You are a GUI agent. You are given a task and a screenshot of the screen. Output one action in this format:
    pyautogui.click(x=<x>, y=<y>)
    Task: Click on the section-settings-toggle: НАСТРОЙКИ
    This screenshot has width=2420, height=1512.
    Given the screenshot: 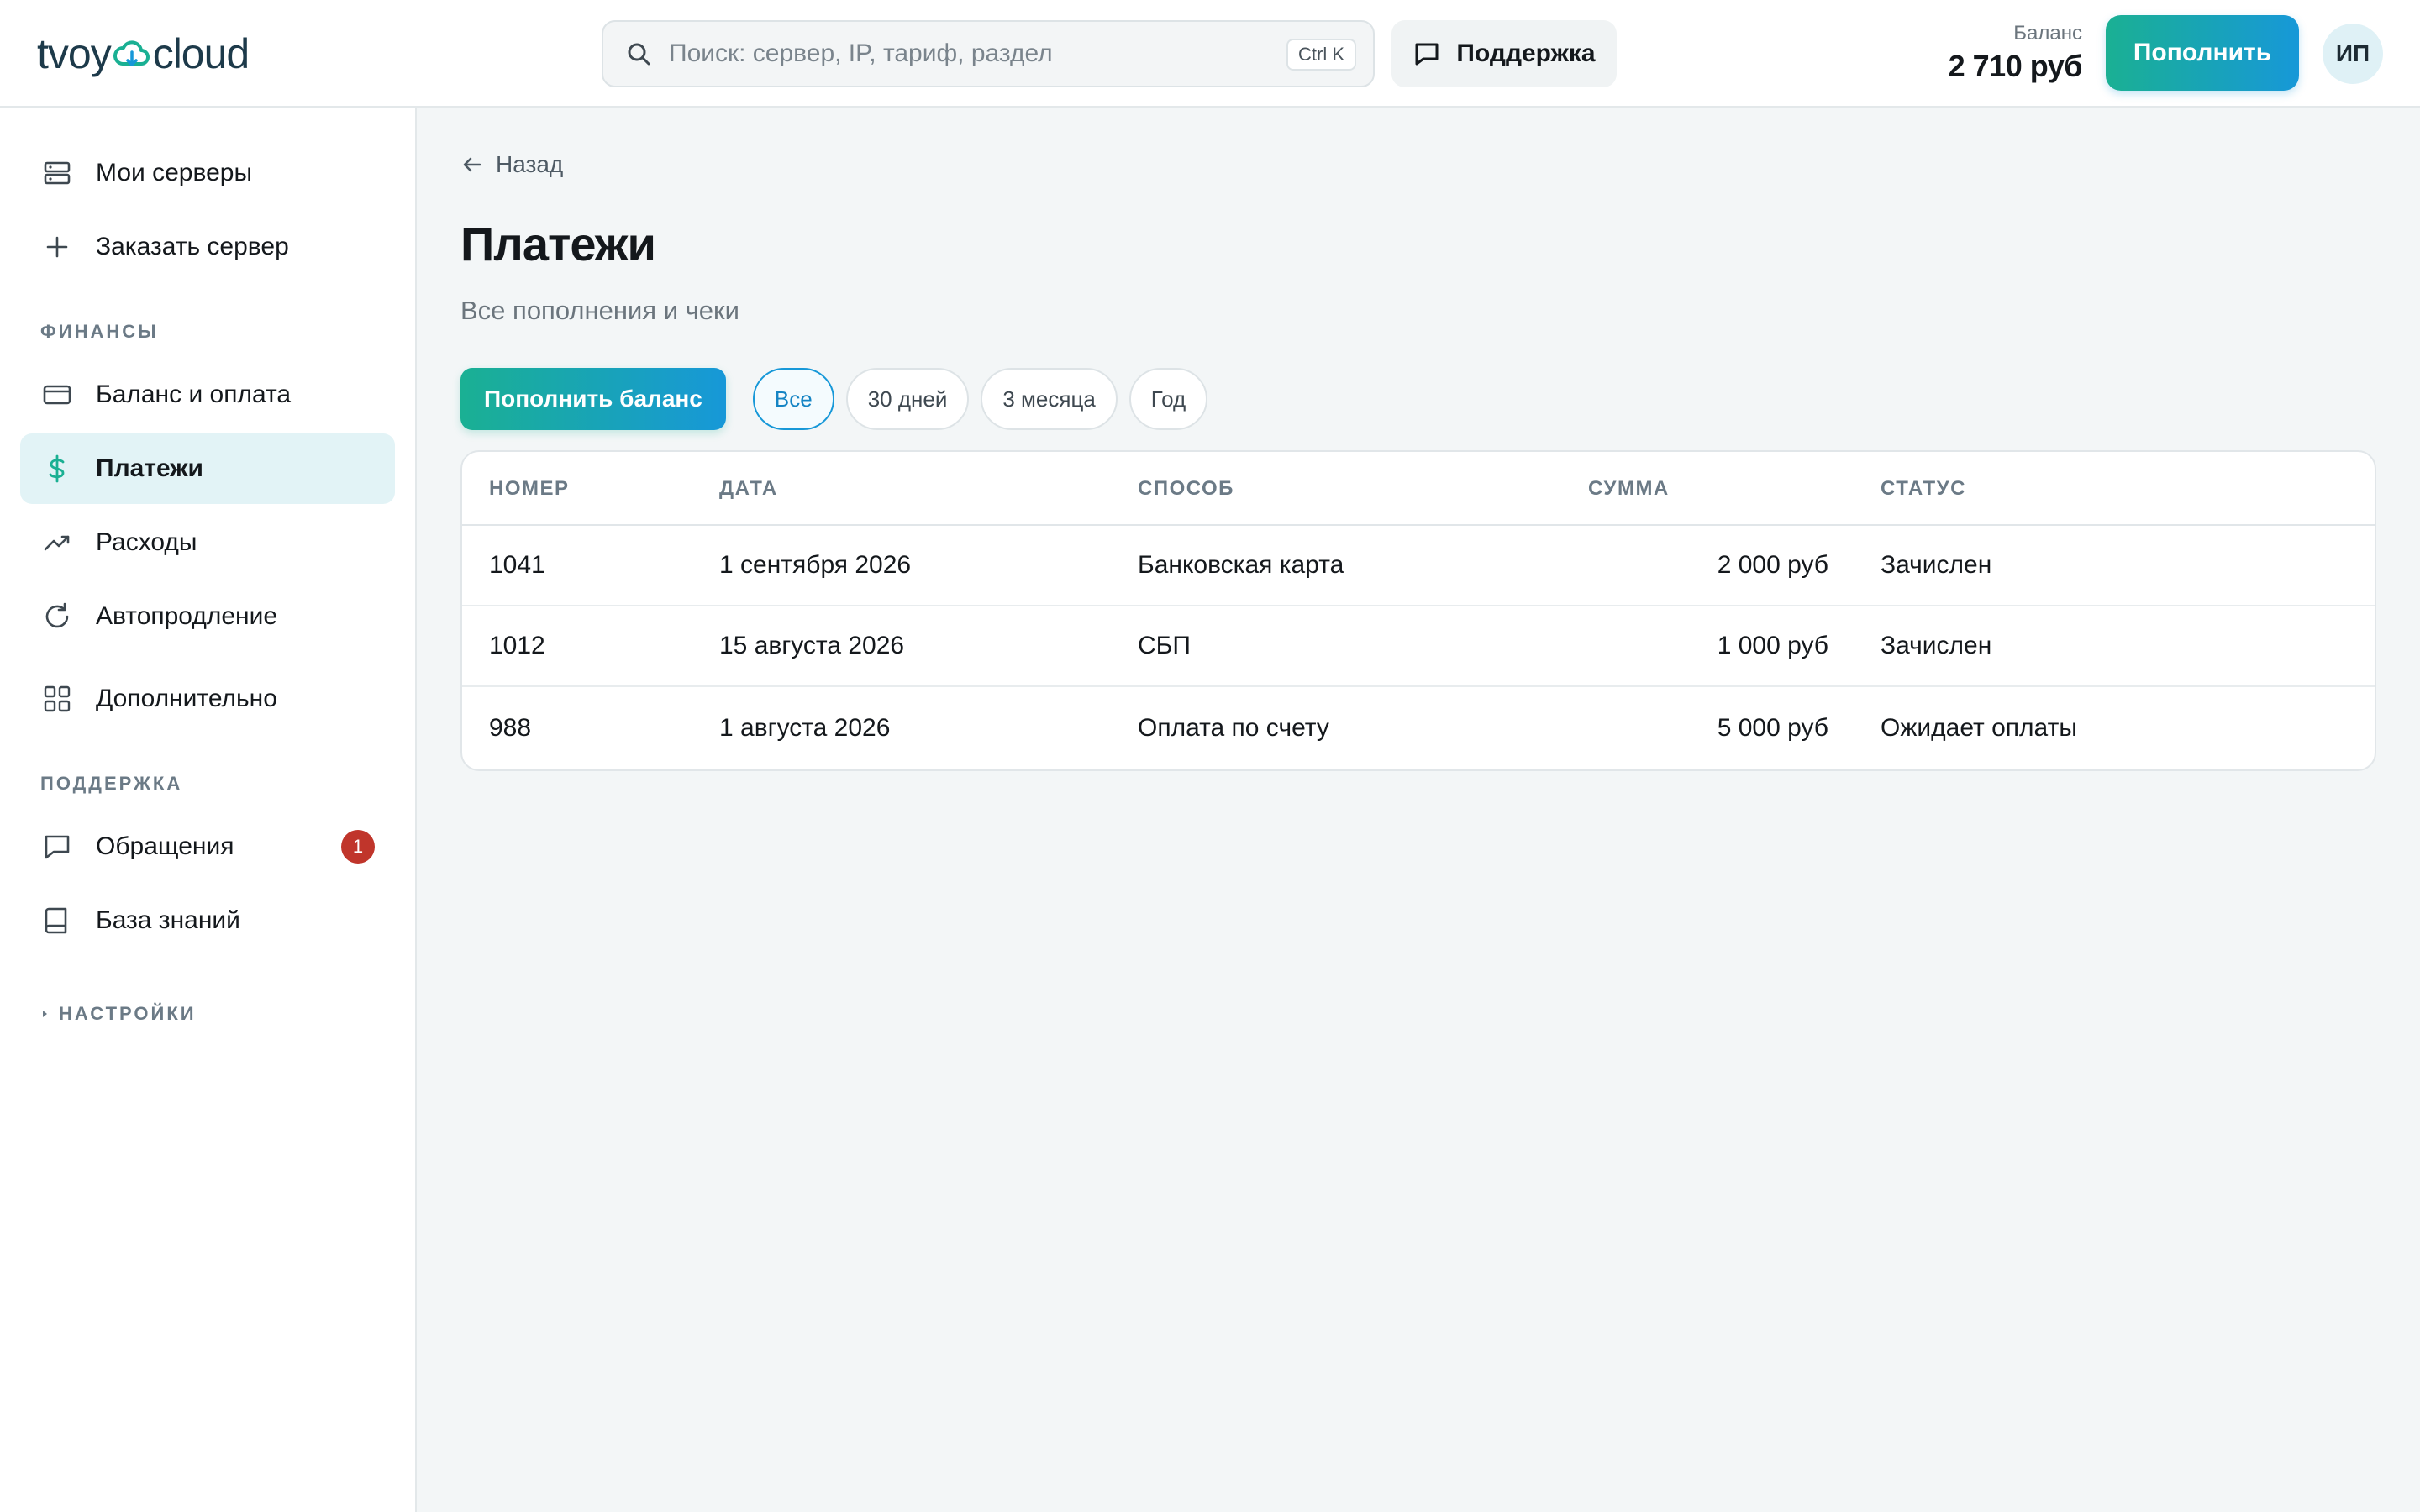 What is the action you would take?
    pyautogui.click(x=118, y=1014)
    